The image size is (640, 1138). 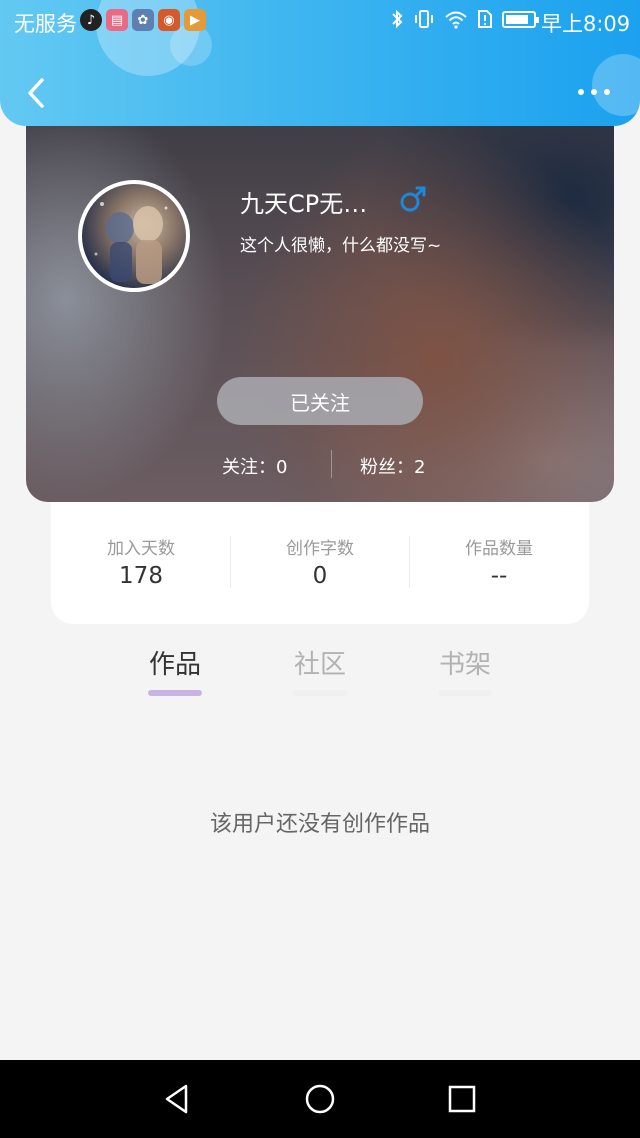 What do you see at coordinates (320, 63) in the screenshot?
I see `app-header: 无服务 ♪ ▤ ✿ ◉ ▶ 早上8:09` at bounding box center [320, 63].